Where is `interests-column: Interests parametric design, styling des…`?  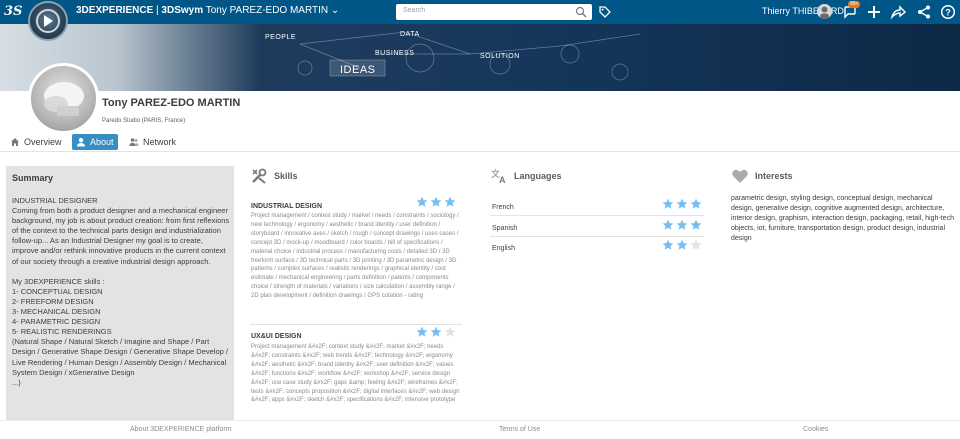 interests-column: Interests parametric design, styling des… is located at coordinates (843, 216).